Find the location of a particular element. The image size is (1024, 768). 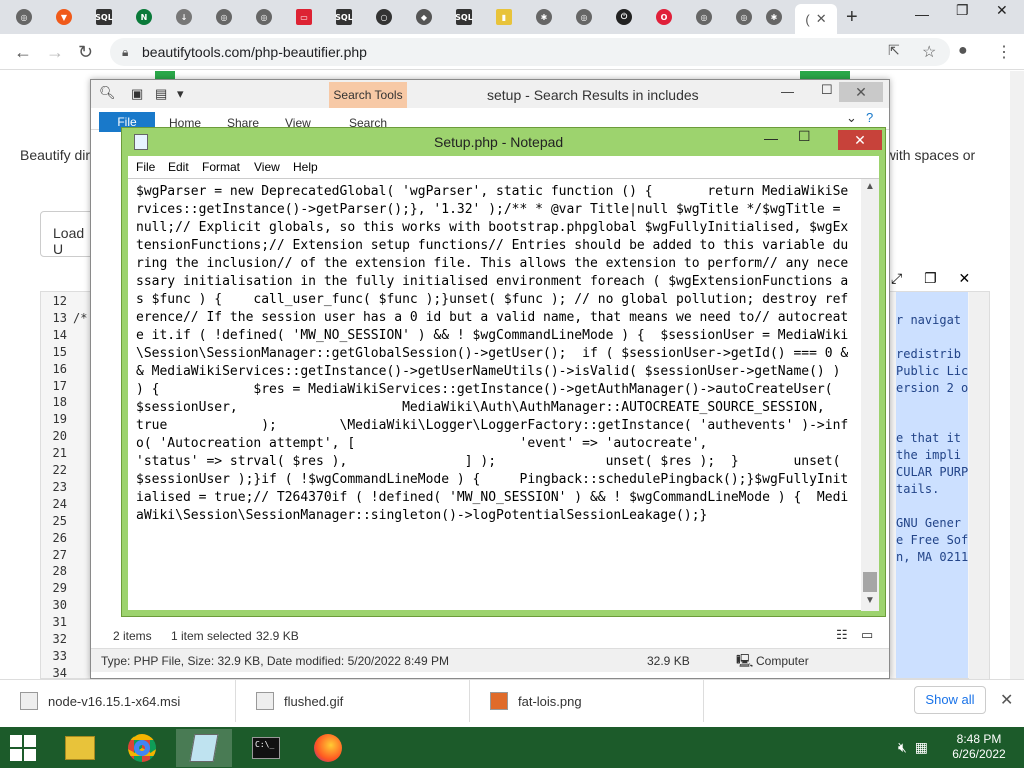

tab-opera: O is located at coordinates (664, 17).